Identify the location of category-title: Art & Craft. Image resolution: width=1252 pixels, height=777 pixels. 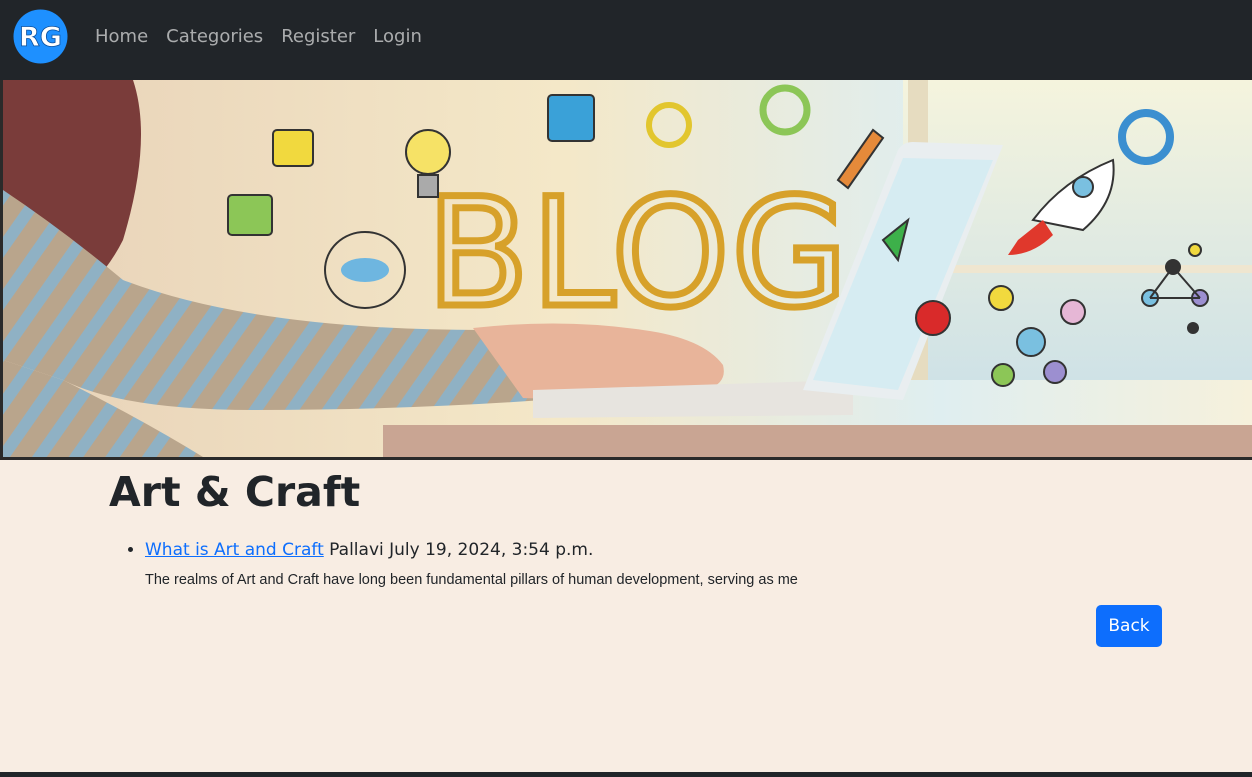
(235, 492).